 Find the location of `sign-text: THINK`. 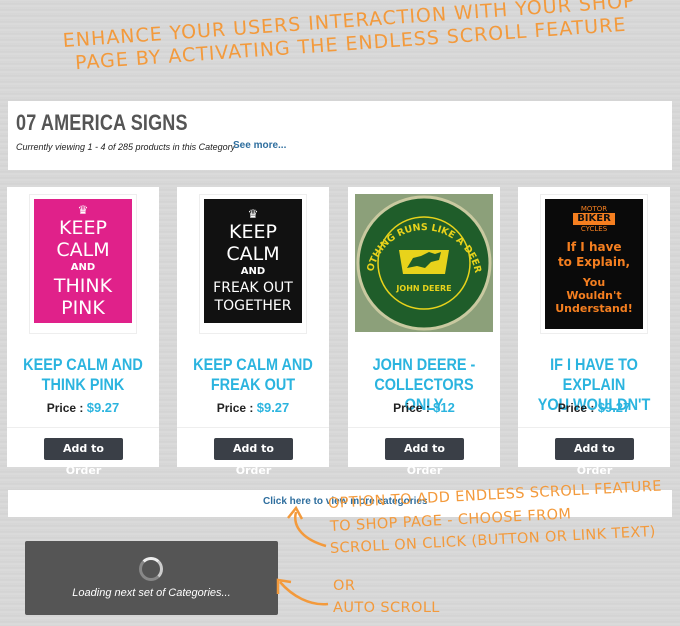

sign-text: THINK is located at coordinates (83, 286).